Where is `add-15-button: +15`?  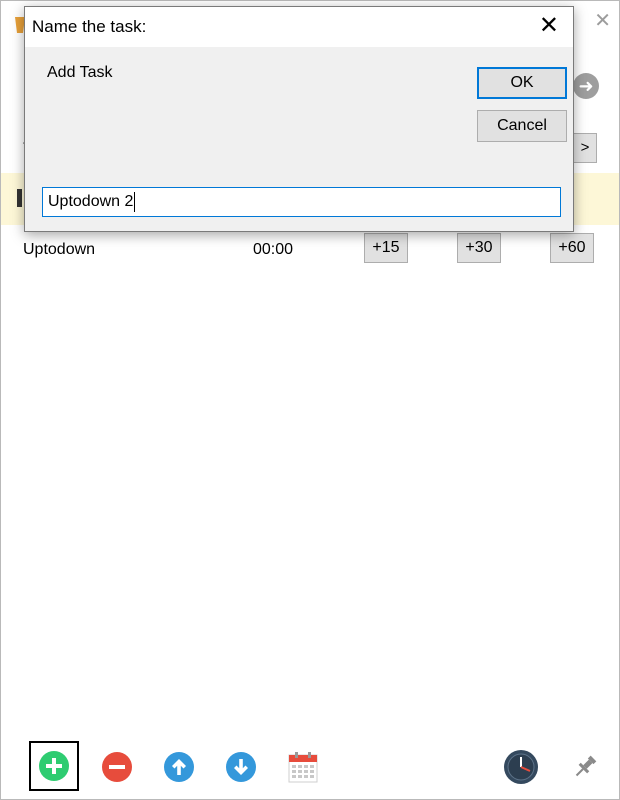
add-15-button: +15 is located at coordinates (386, 248).